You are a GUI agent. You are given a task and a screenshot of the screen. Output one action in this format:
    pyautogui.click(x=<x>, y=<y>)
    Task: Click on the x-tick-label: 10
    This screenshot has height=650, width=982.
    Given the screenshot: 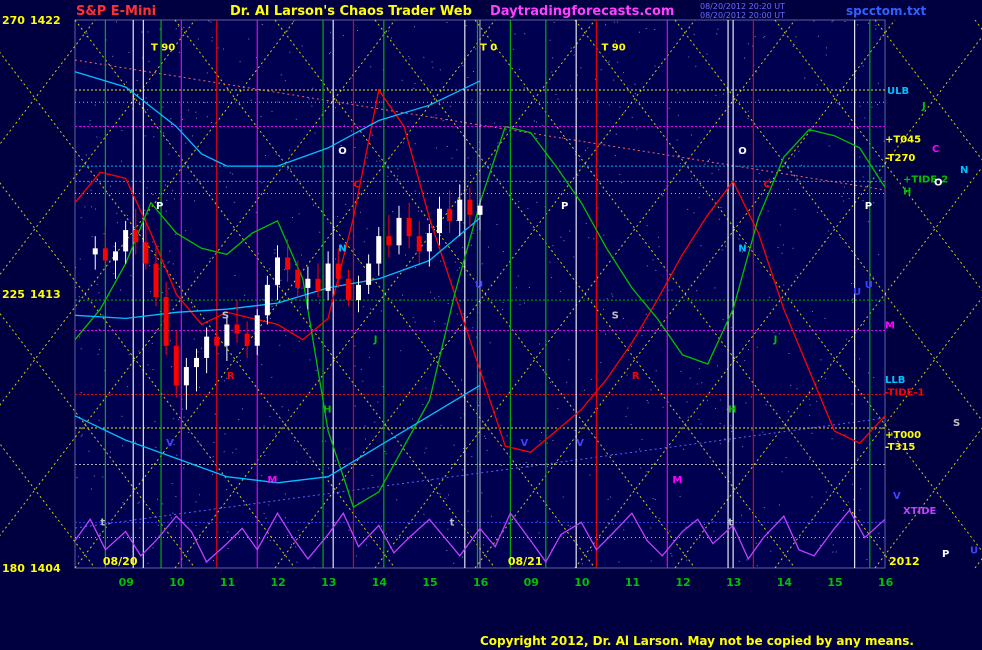 What is the action you would take?
    pyautogui.click(x=177, y=582)
    